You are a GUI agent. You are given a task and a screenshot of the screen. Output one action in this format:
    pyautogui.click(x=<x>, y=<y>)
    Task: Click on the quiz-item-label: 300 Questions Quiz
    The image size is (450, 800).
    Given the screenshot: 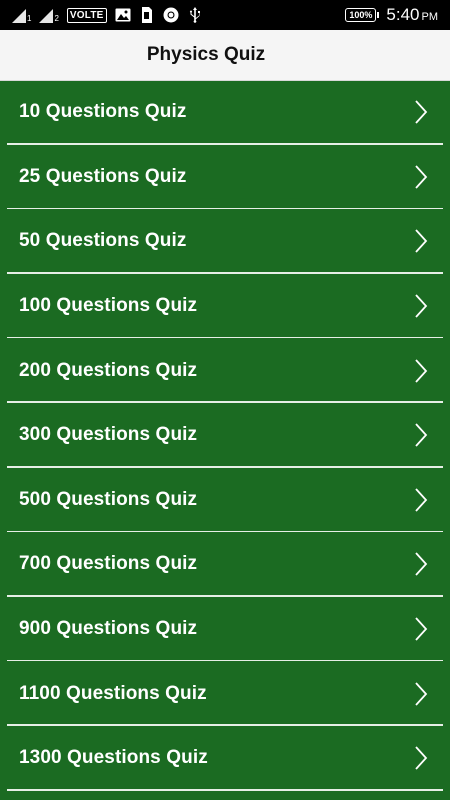 What is the action you would take?
    pyautogui.click(x=108, y=435)
    